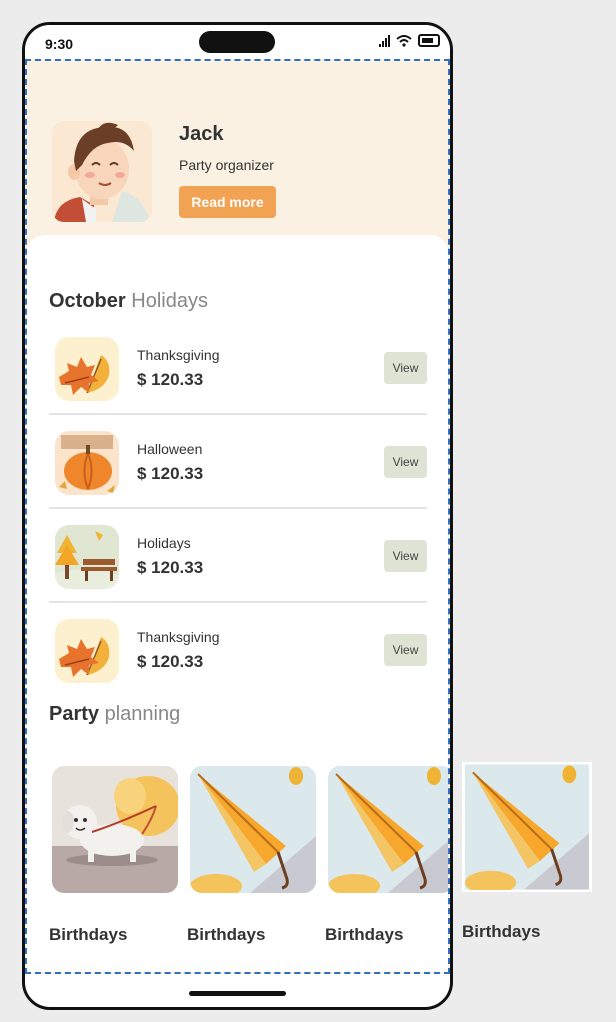 The height and width of the screenshot is (1022, 616). Describe the element at coordinates (74, 714) in the screenshot. I see `party-title-strong: Party` at that location.